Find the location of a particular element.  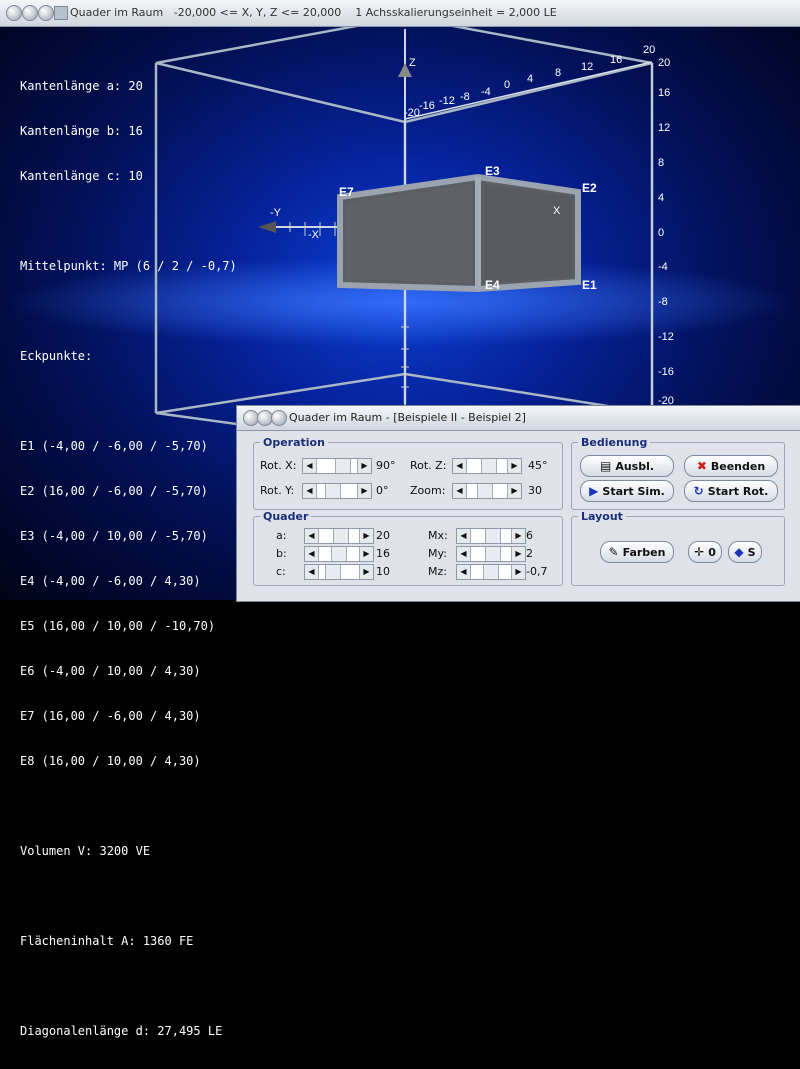

start-rot-label: Start Rot. is located at coordinates (738, 491).